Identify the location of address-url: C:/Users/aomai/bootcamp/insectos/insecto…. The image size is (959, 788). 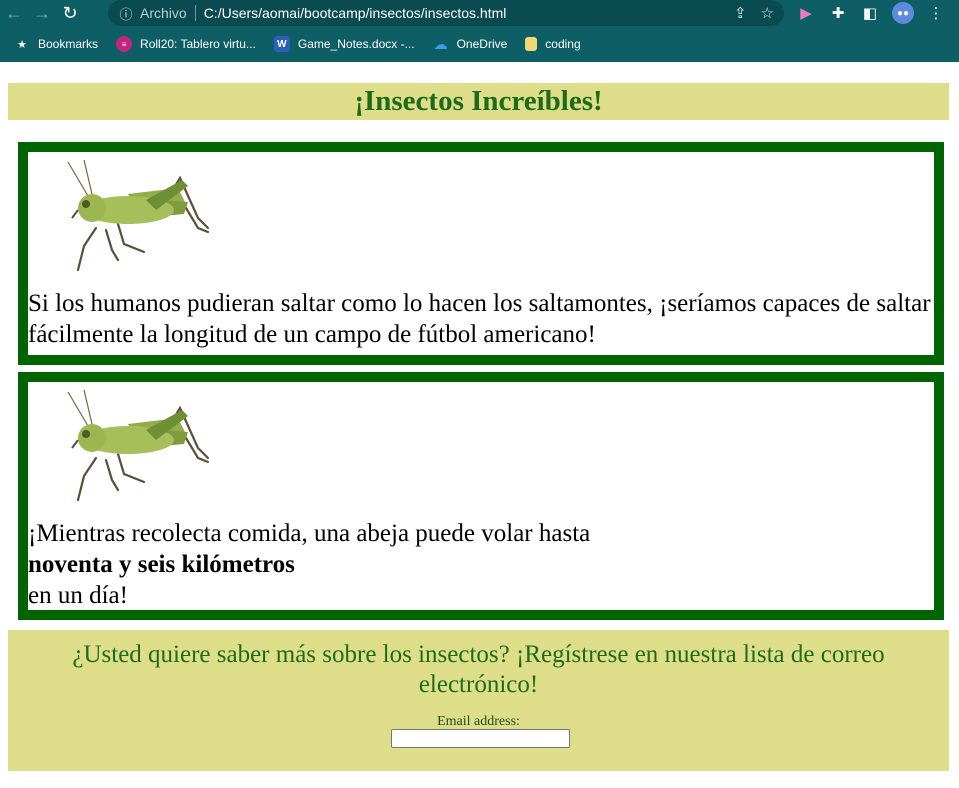
(355, 13).